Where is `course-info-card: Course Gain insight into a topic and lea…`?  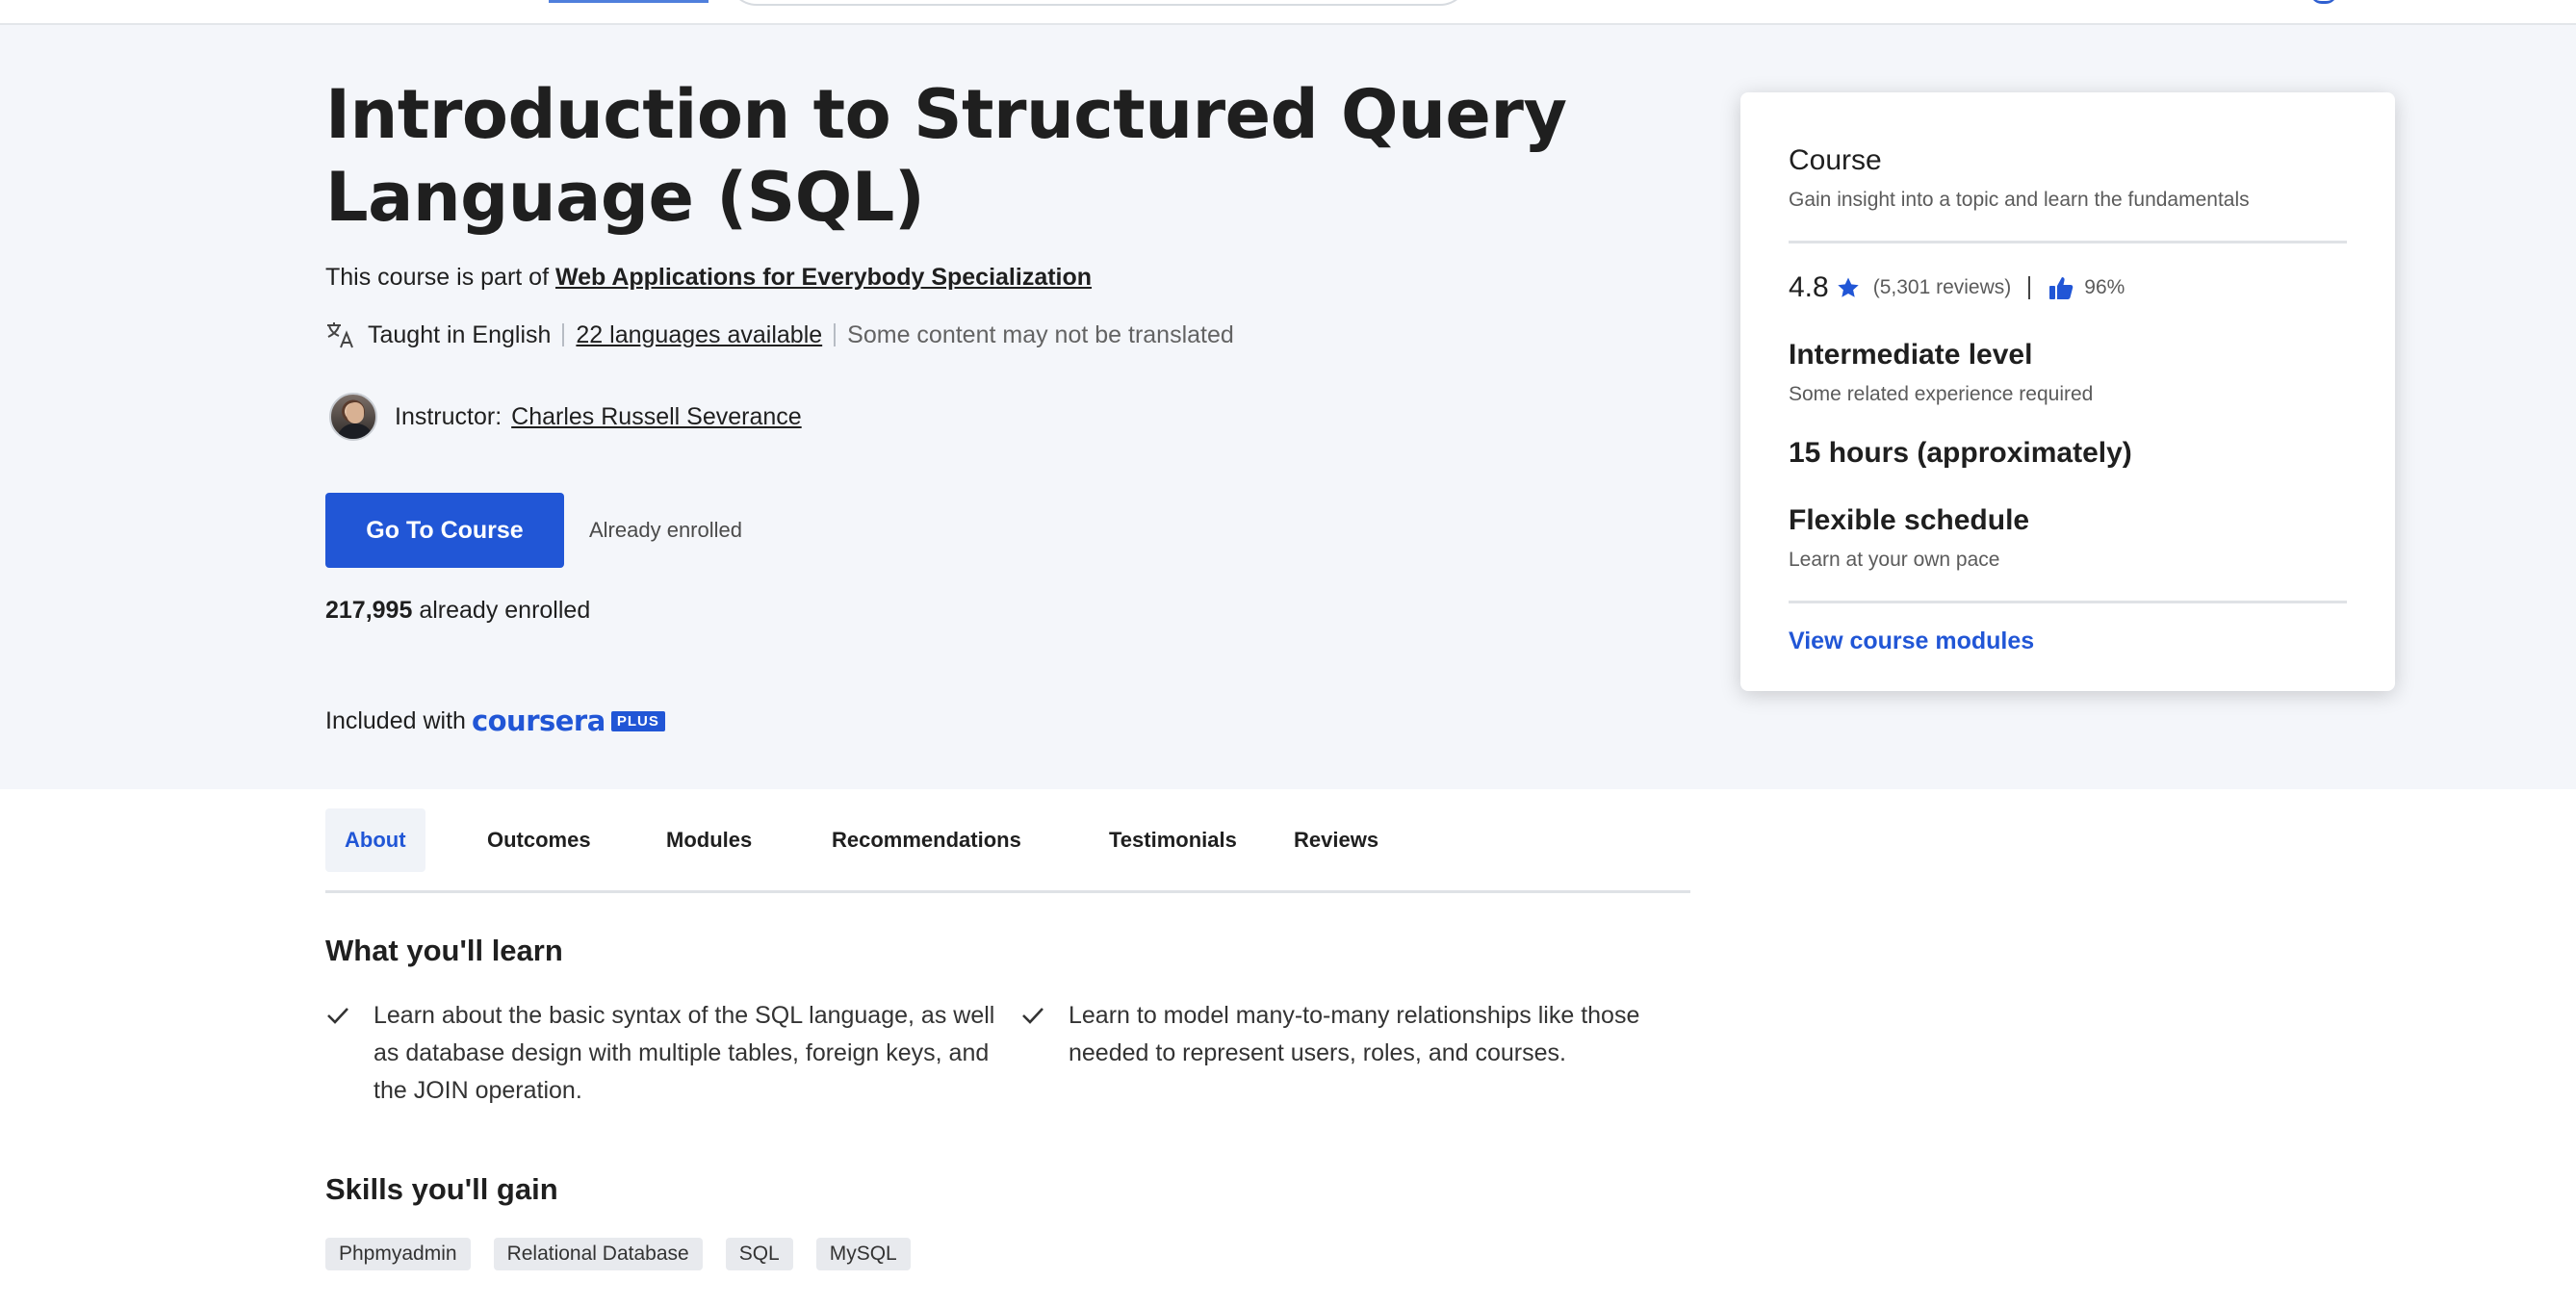
course-info-card: Course Gain insight into a topic and lea… is located at coordinates (2068, 391).